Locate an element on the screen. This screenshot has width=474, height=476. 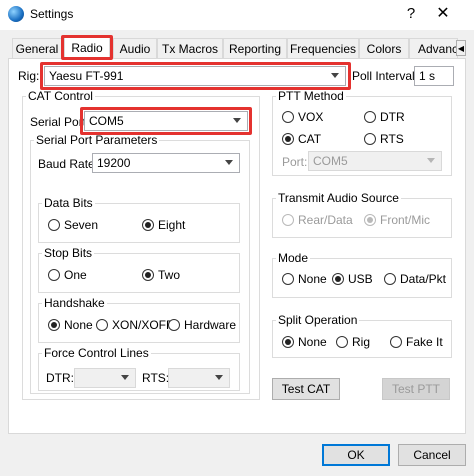
test-ptt-button: Test PTT is located at coordinates (416, 389).